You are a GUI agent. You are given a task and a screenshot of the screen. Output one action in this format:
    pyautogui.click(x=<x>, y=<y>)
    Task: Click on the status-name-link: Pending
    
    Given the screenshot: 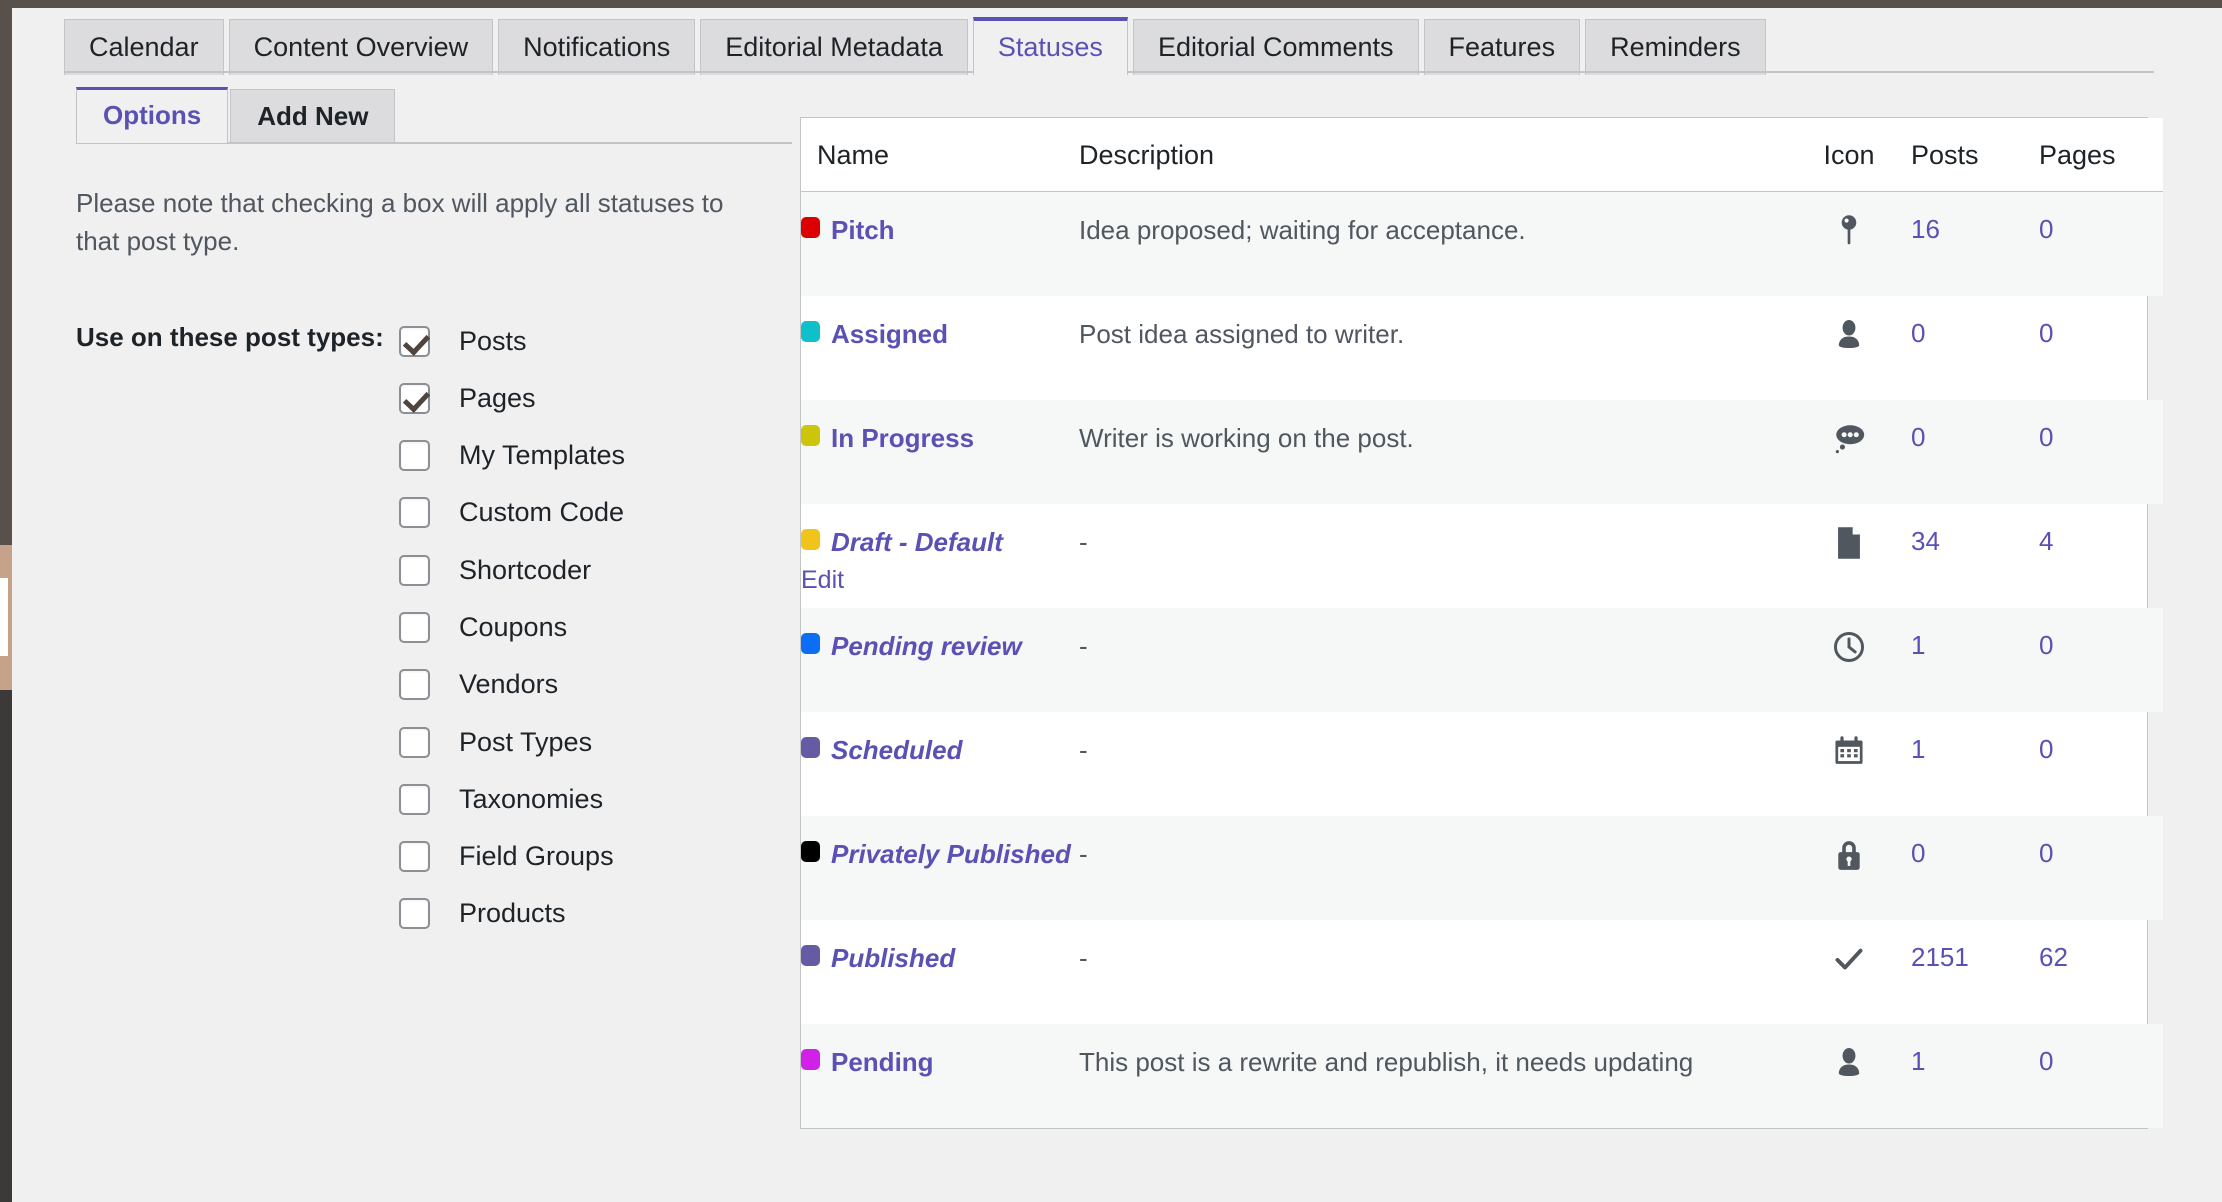 What is the action you would take?
    pyautogui.click(x=882, y=1062)
    